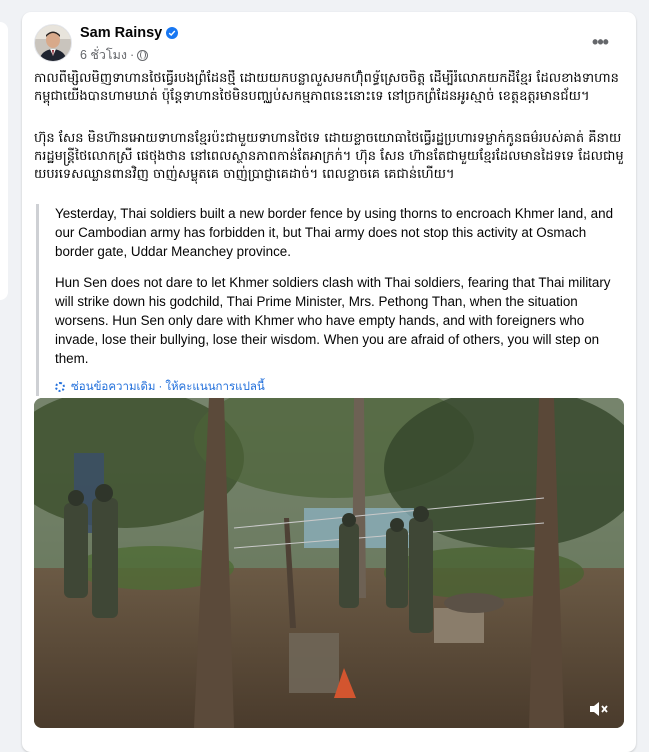  I want to click on volume-muted-icon, so click(599, 709).